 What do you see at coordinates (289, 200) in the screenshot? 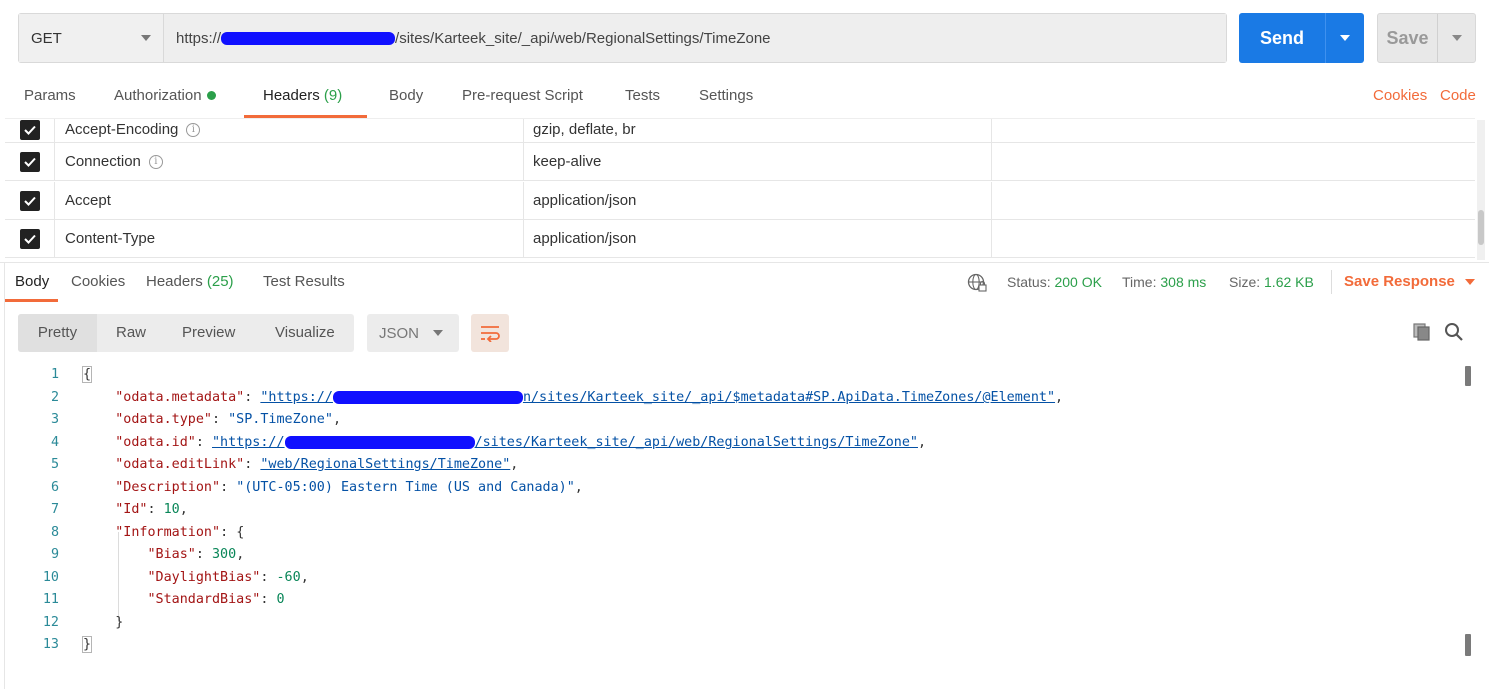
I see `header-key: Accept` at bounding box center [289, 200].